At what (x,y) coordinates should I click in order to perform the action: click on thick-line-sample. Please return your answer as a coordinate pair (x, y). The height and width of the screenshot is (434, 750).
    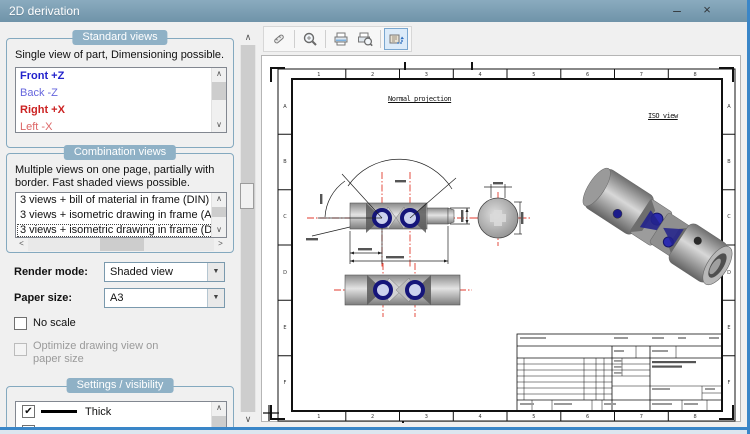
    Looking at the image, I should click on (59, 411).